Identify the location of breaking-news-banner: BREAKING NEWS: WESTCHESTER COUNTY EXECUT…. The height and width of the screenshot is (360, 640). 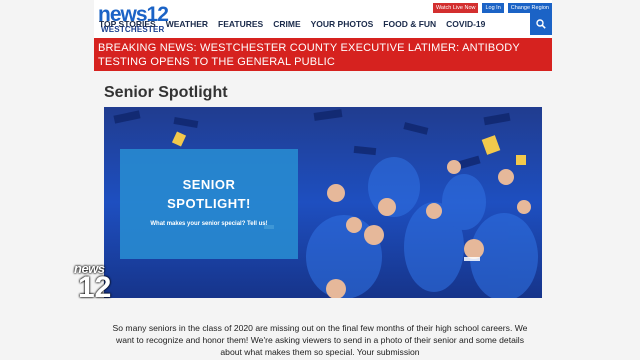
(323, 54).